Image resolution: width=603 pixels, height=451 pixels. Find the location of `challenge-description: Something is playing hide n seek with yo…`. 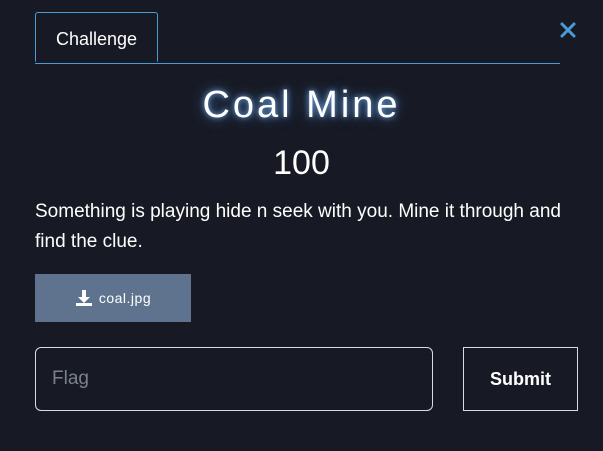

challenge-description: Something is playing hide n seek with yo… is located at coordinates (298, 226).